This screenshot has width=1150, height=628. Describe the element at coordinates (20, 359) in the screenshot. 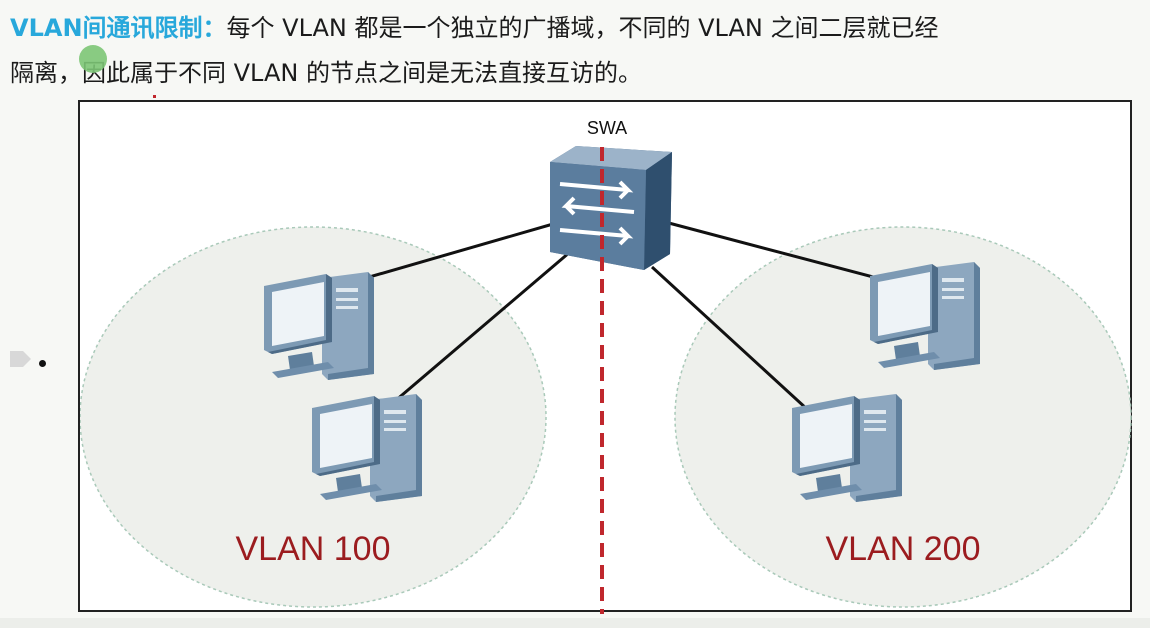

I see `bullet-arrow-icon` at that location.